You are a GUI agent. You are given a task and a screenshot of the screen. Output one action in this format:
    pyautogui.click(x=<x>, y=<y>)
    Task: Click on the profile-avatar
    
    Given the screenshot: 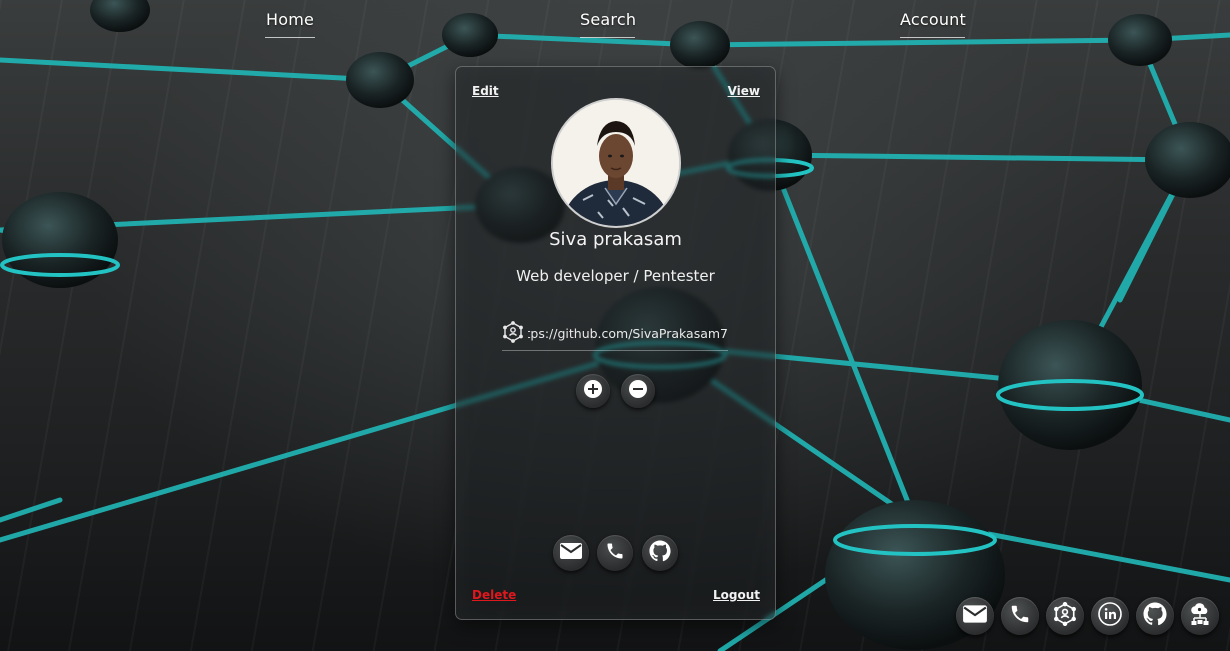 What is the action you would take?
    pyautogui.click(x=616, y=163)
    